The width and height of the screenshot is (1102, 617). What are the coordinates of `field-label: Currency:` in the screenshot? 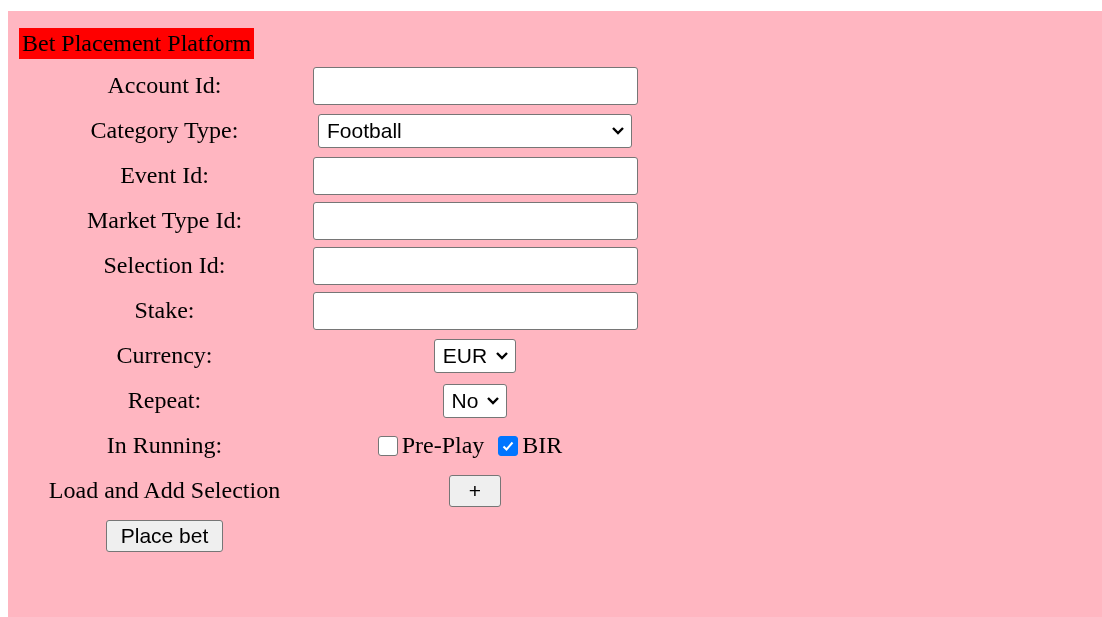 It's located at (164, 355).